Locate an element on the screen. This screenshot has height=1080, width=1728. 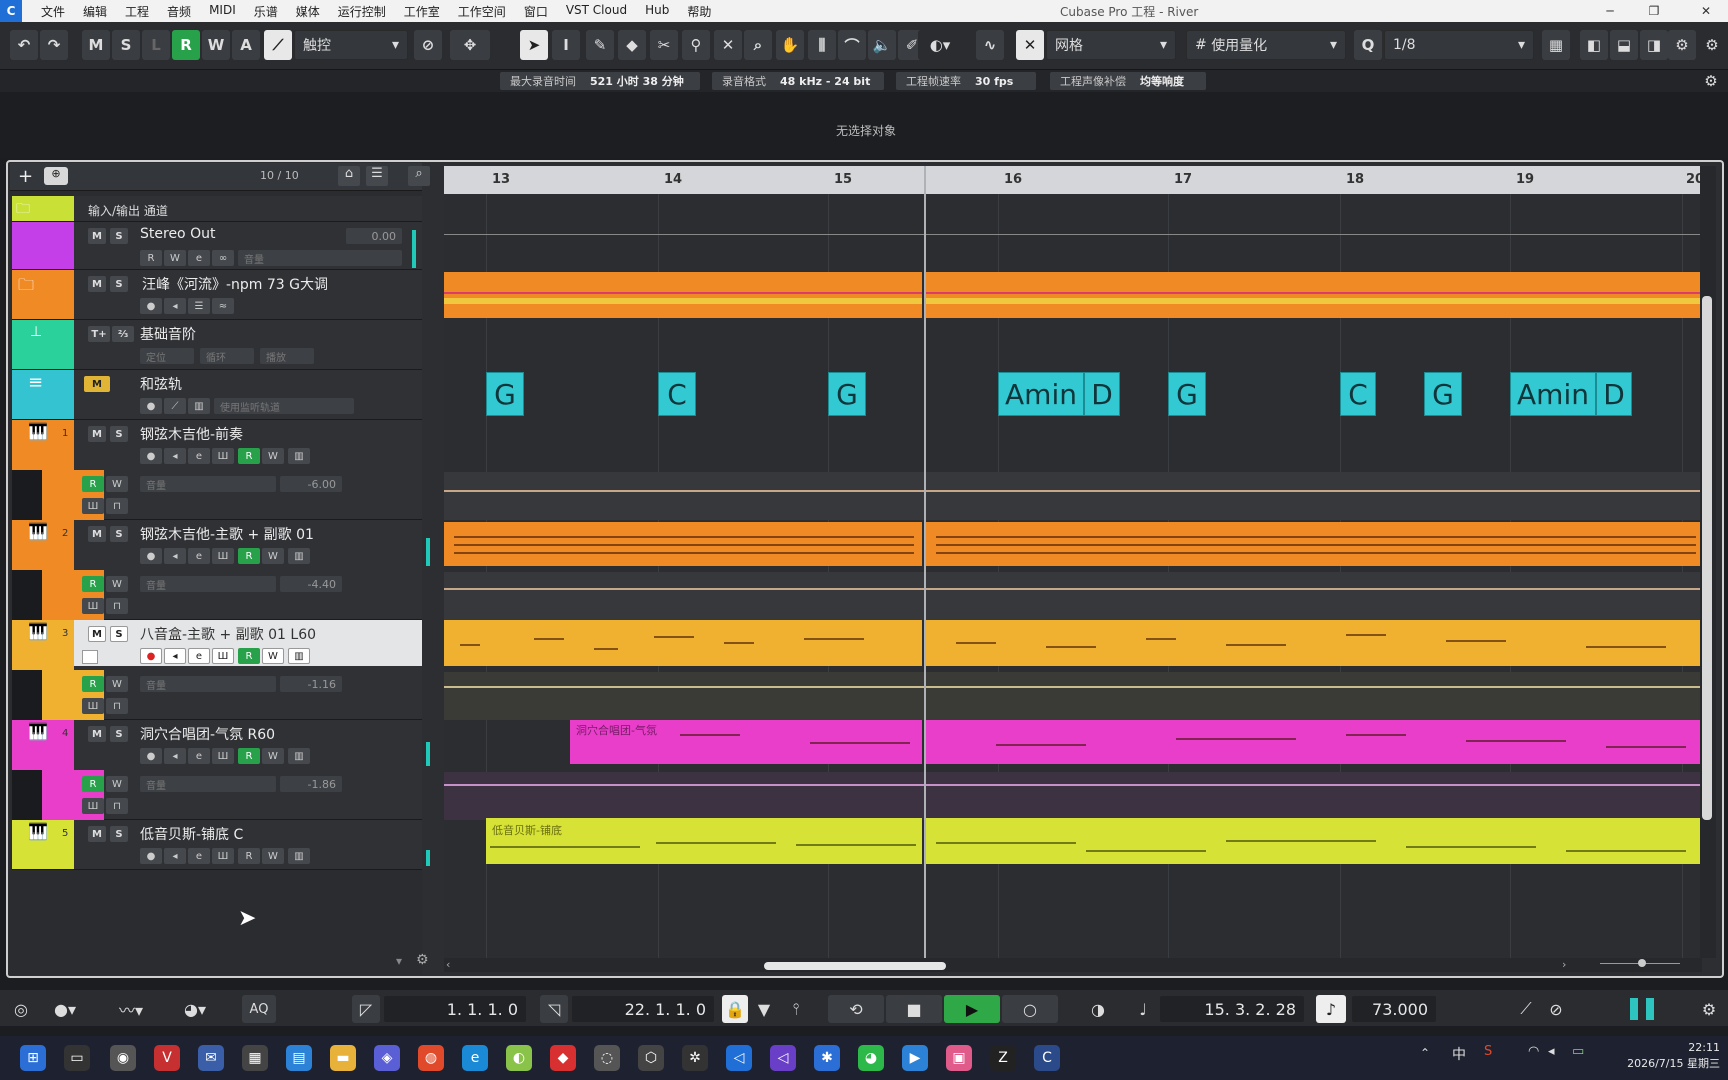
volume-value: -1.16 is located at coordinates (311, 684).